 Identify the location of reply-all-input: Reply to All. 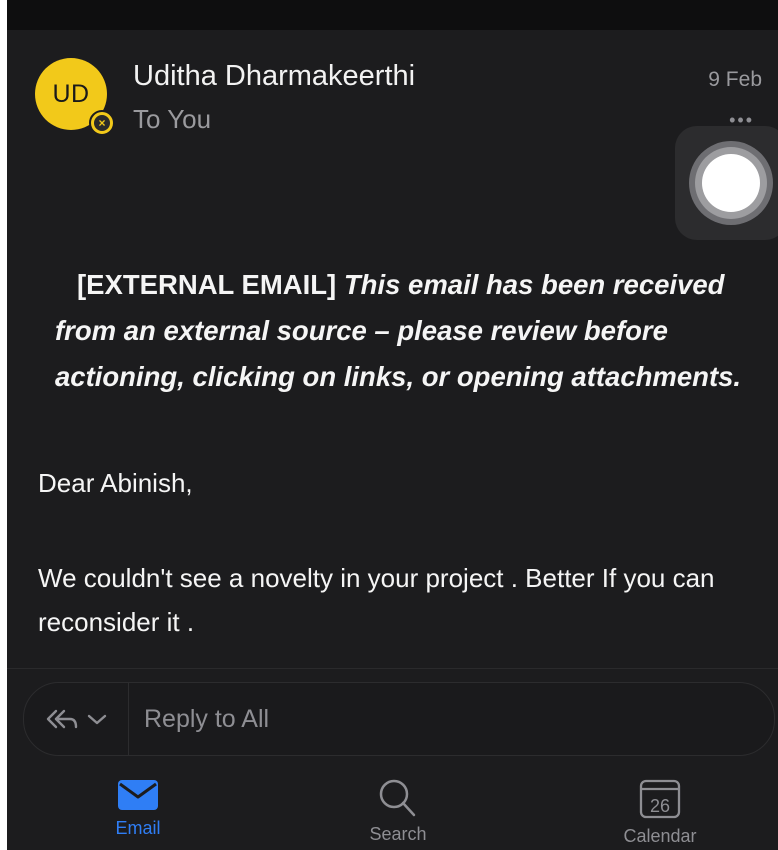
(206, 719).